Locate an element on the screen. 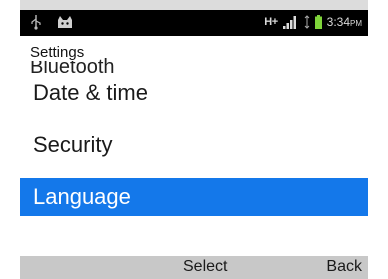 Image resolution: width=388 pixels, height=279 pixels. frame-left is located at coordinates (10, 139).